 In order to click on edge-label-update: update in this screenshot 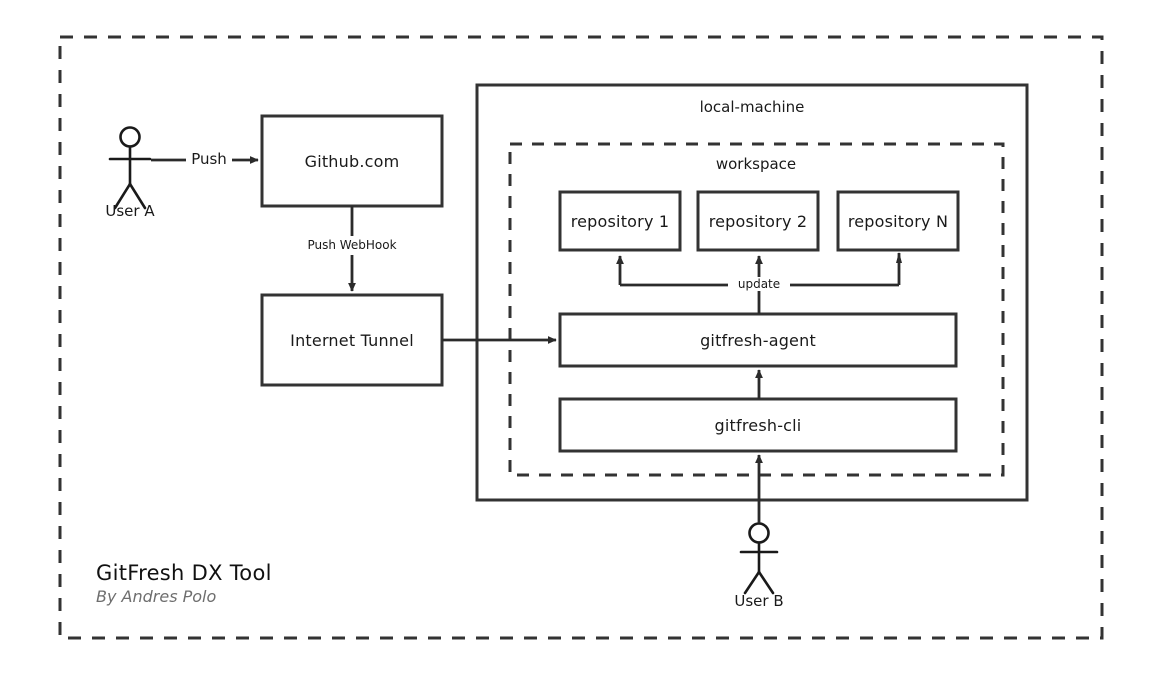, I will do `click(759, 284)`.